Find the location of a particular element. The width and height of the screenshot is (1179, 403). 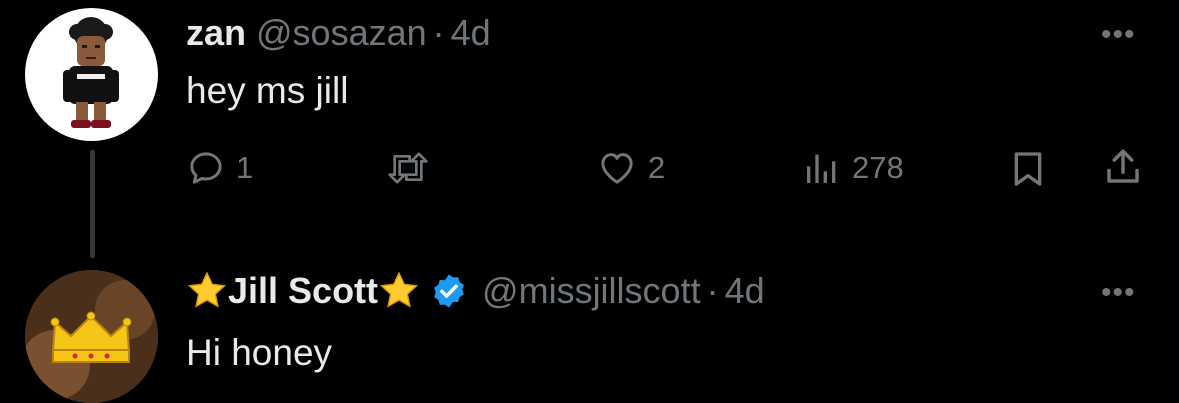

retweet-button is located at coordinates (408, 168).